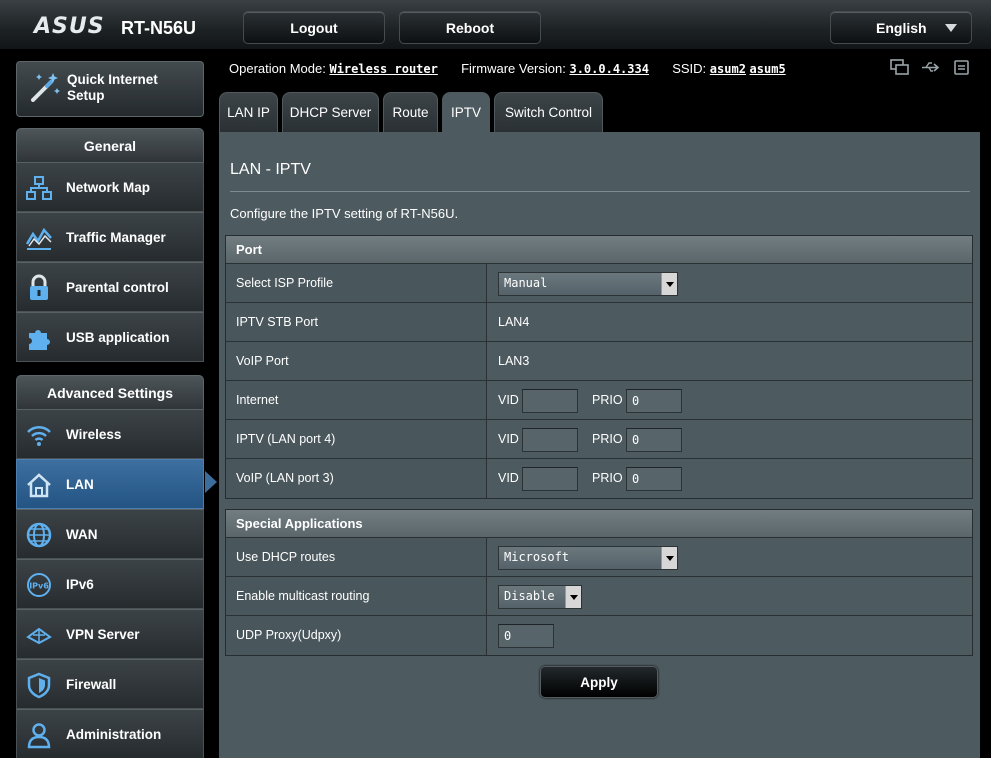 The width and height of the screenshot is (991, 758). Describe the element at coordinates (80, 484) in the screenshot. I see `sidebar-item-label: LAN` at that location.